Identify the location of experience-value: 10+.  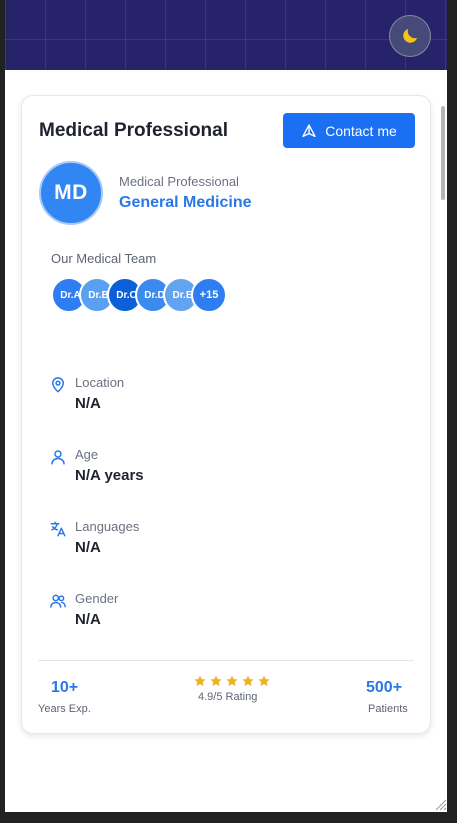
(65, 687).